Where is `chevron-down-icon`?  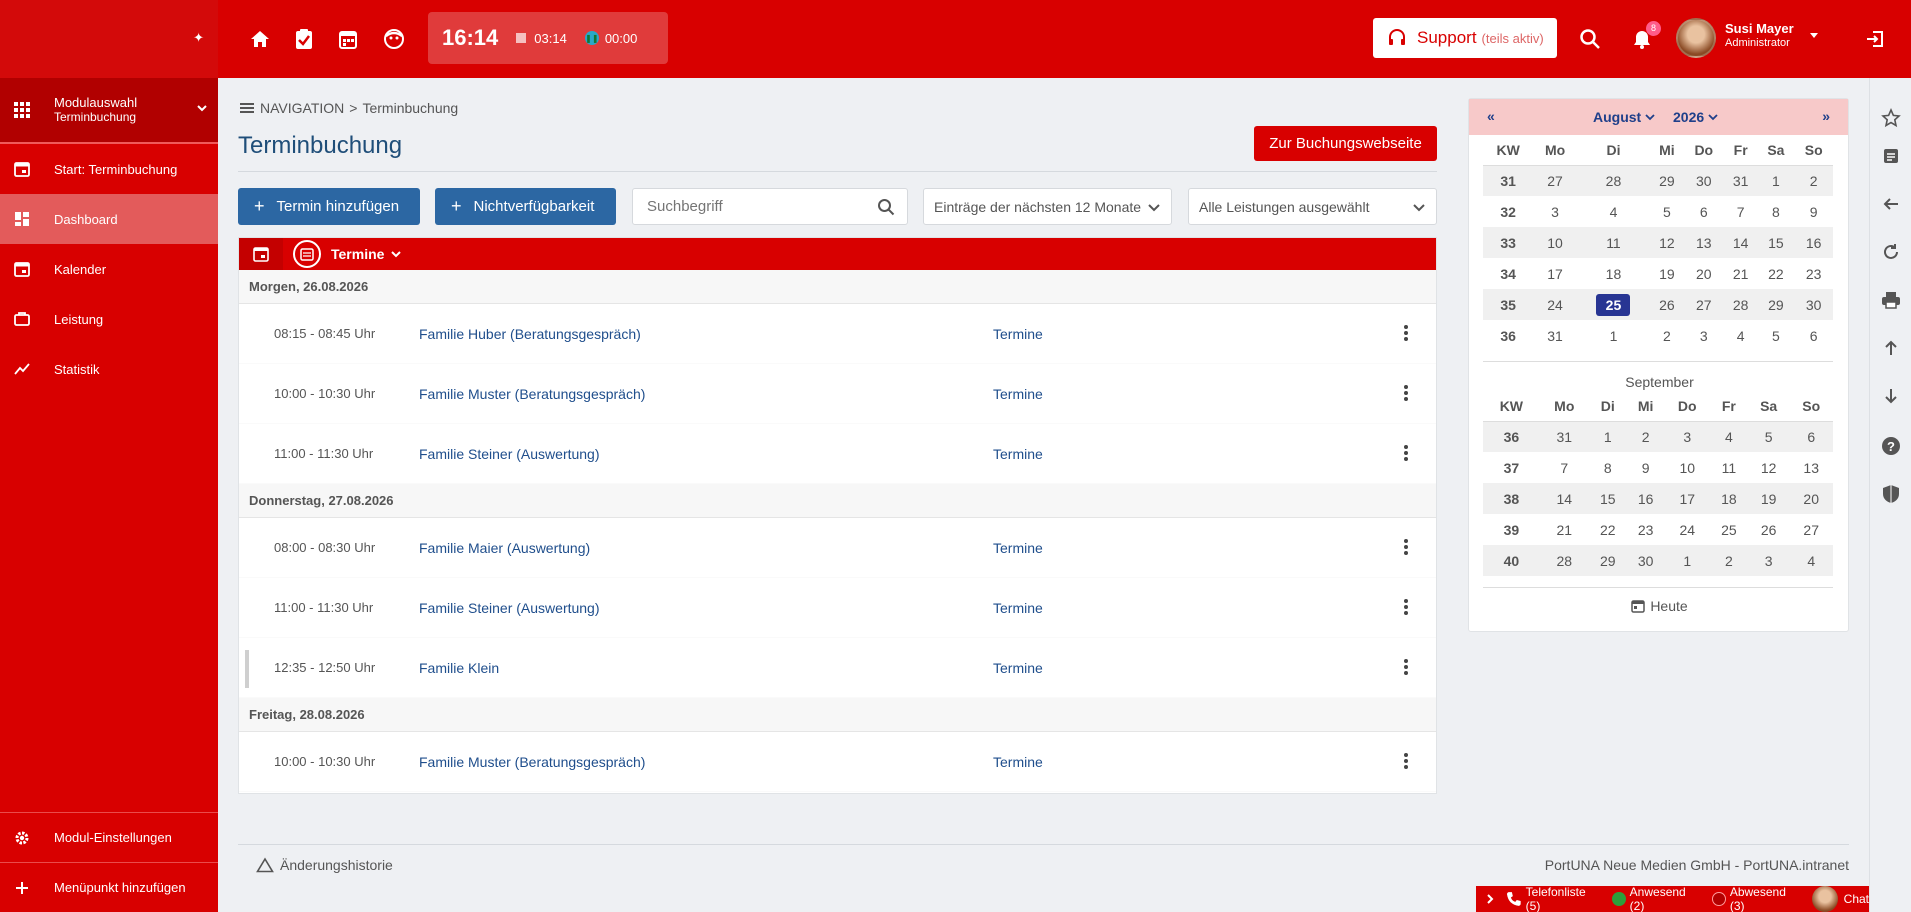 chevron-down-icon is located at coordinates (396, 254).